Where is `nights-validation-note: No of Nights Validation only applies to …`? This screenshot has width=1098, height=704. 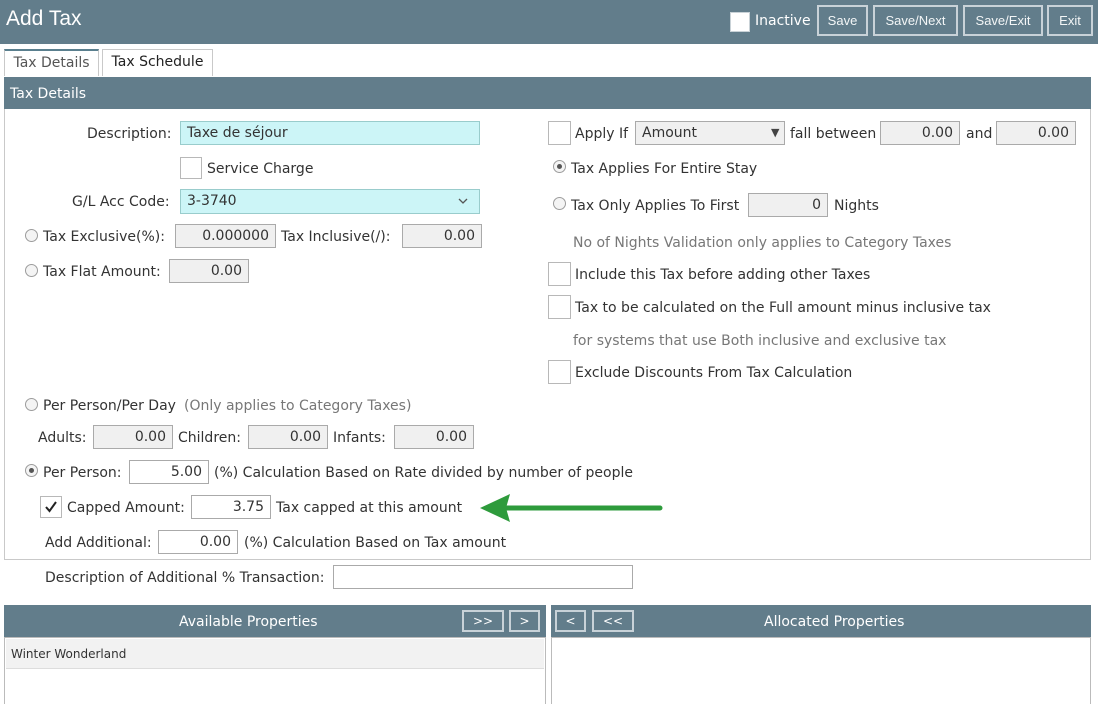 nights-validation-note: No of Nights Validation only applies to … is located at coordinates (762, 243).